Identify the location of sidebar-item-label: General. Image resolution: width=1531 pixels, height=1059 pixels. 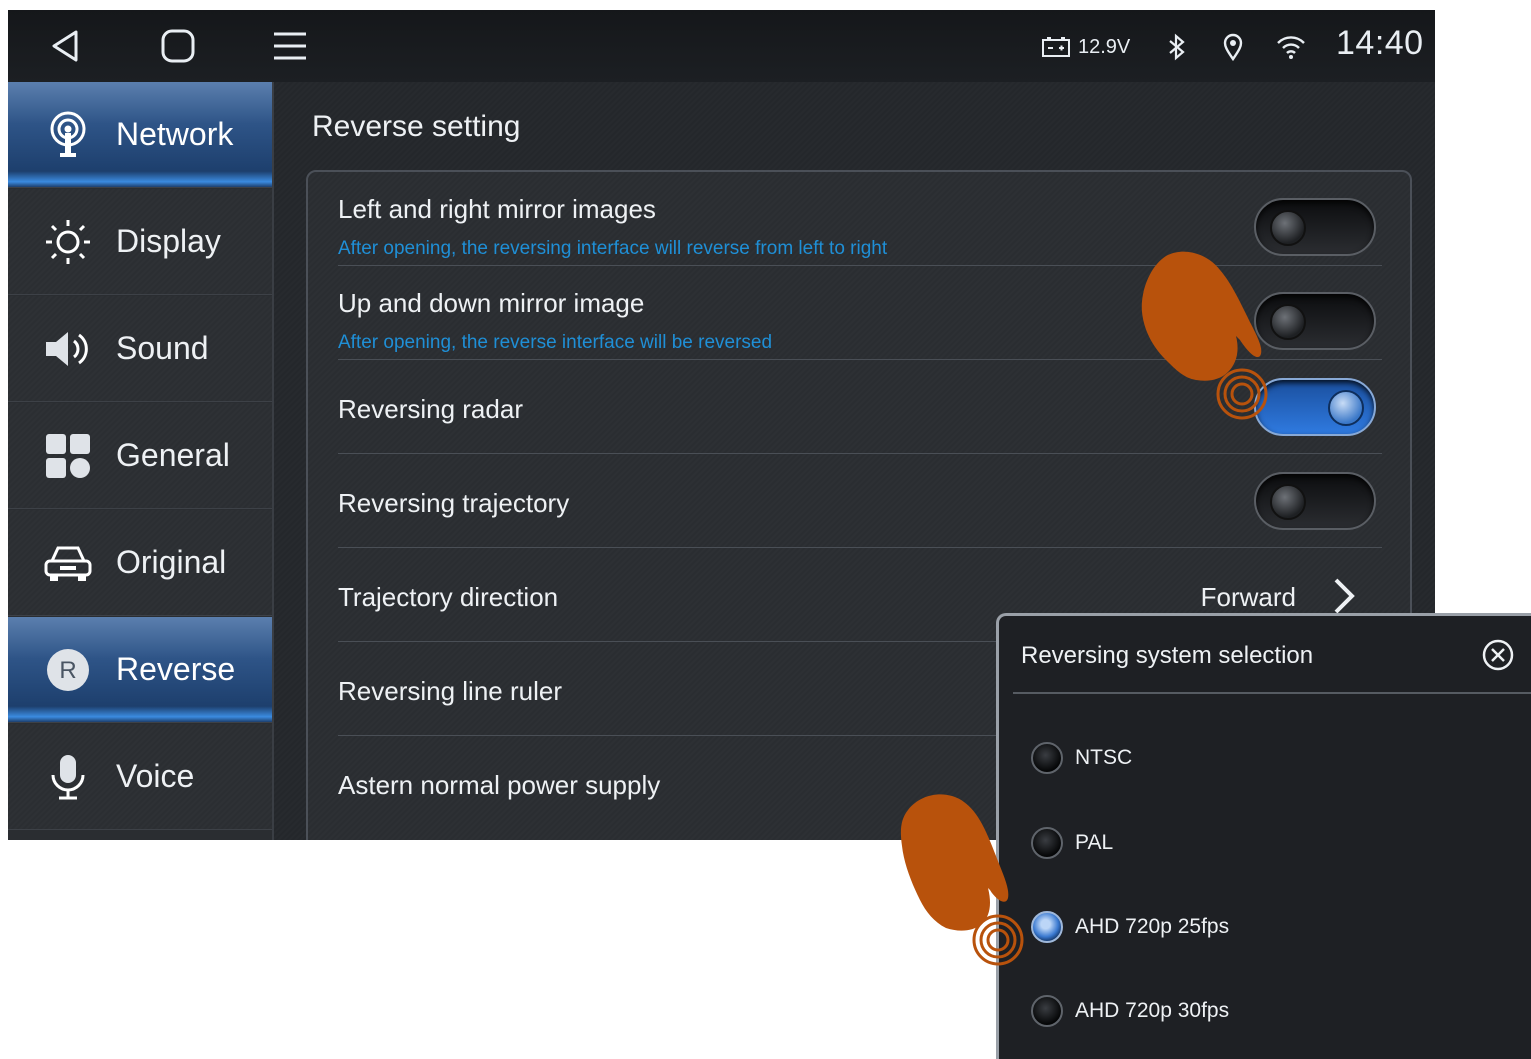
(173, 455).